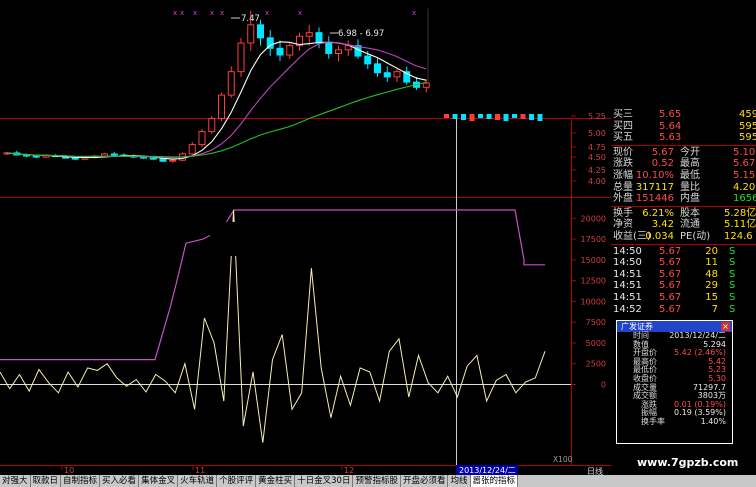  What do you see at coordinates (654, 175) in the screenshot?
I see `stat-value: 10.10%` at bounding box center [654, 175].